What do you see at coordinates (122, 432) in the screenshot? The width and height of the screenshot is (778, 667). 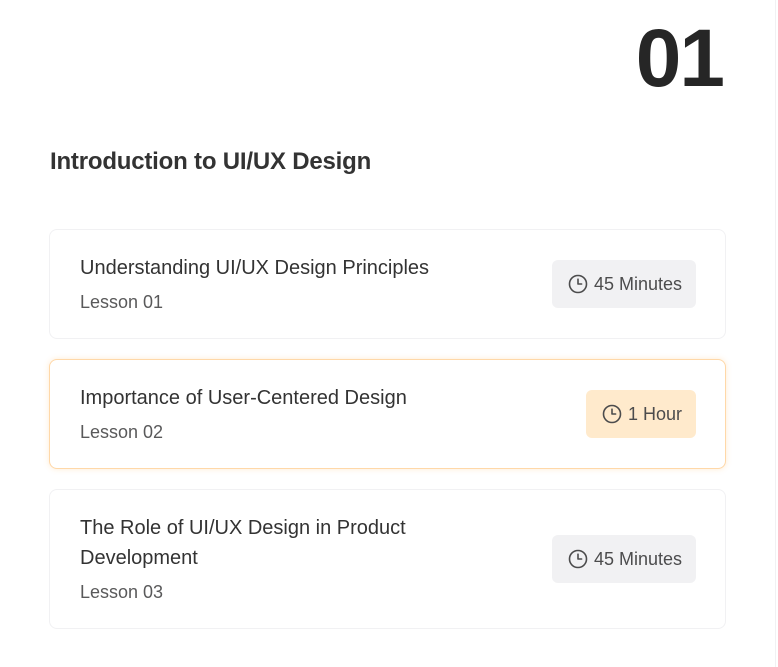 I see `lesson-number: Lesson 02` at bounding box center [122, 432].